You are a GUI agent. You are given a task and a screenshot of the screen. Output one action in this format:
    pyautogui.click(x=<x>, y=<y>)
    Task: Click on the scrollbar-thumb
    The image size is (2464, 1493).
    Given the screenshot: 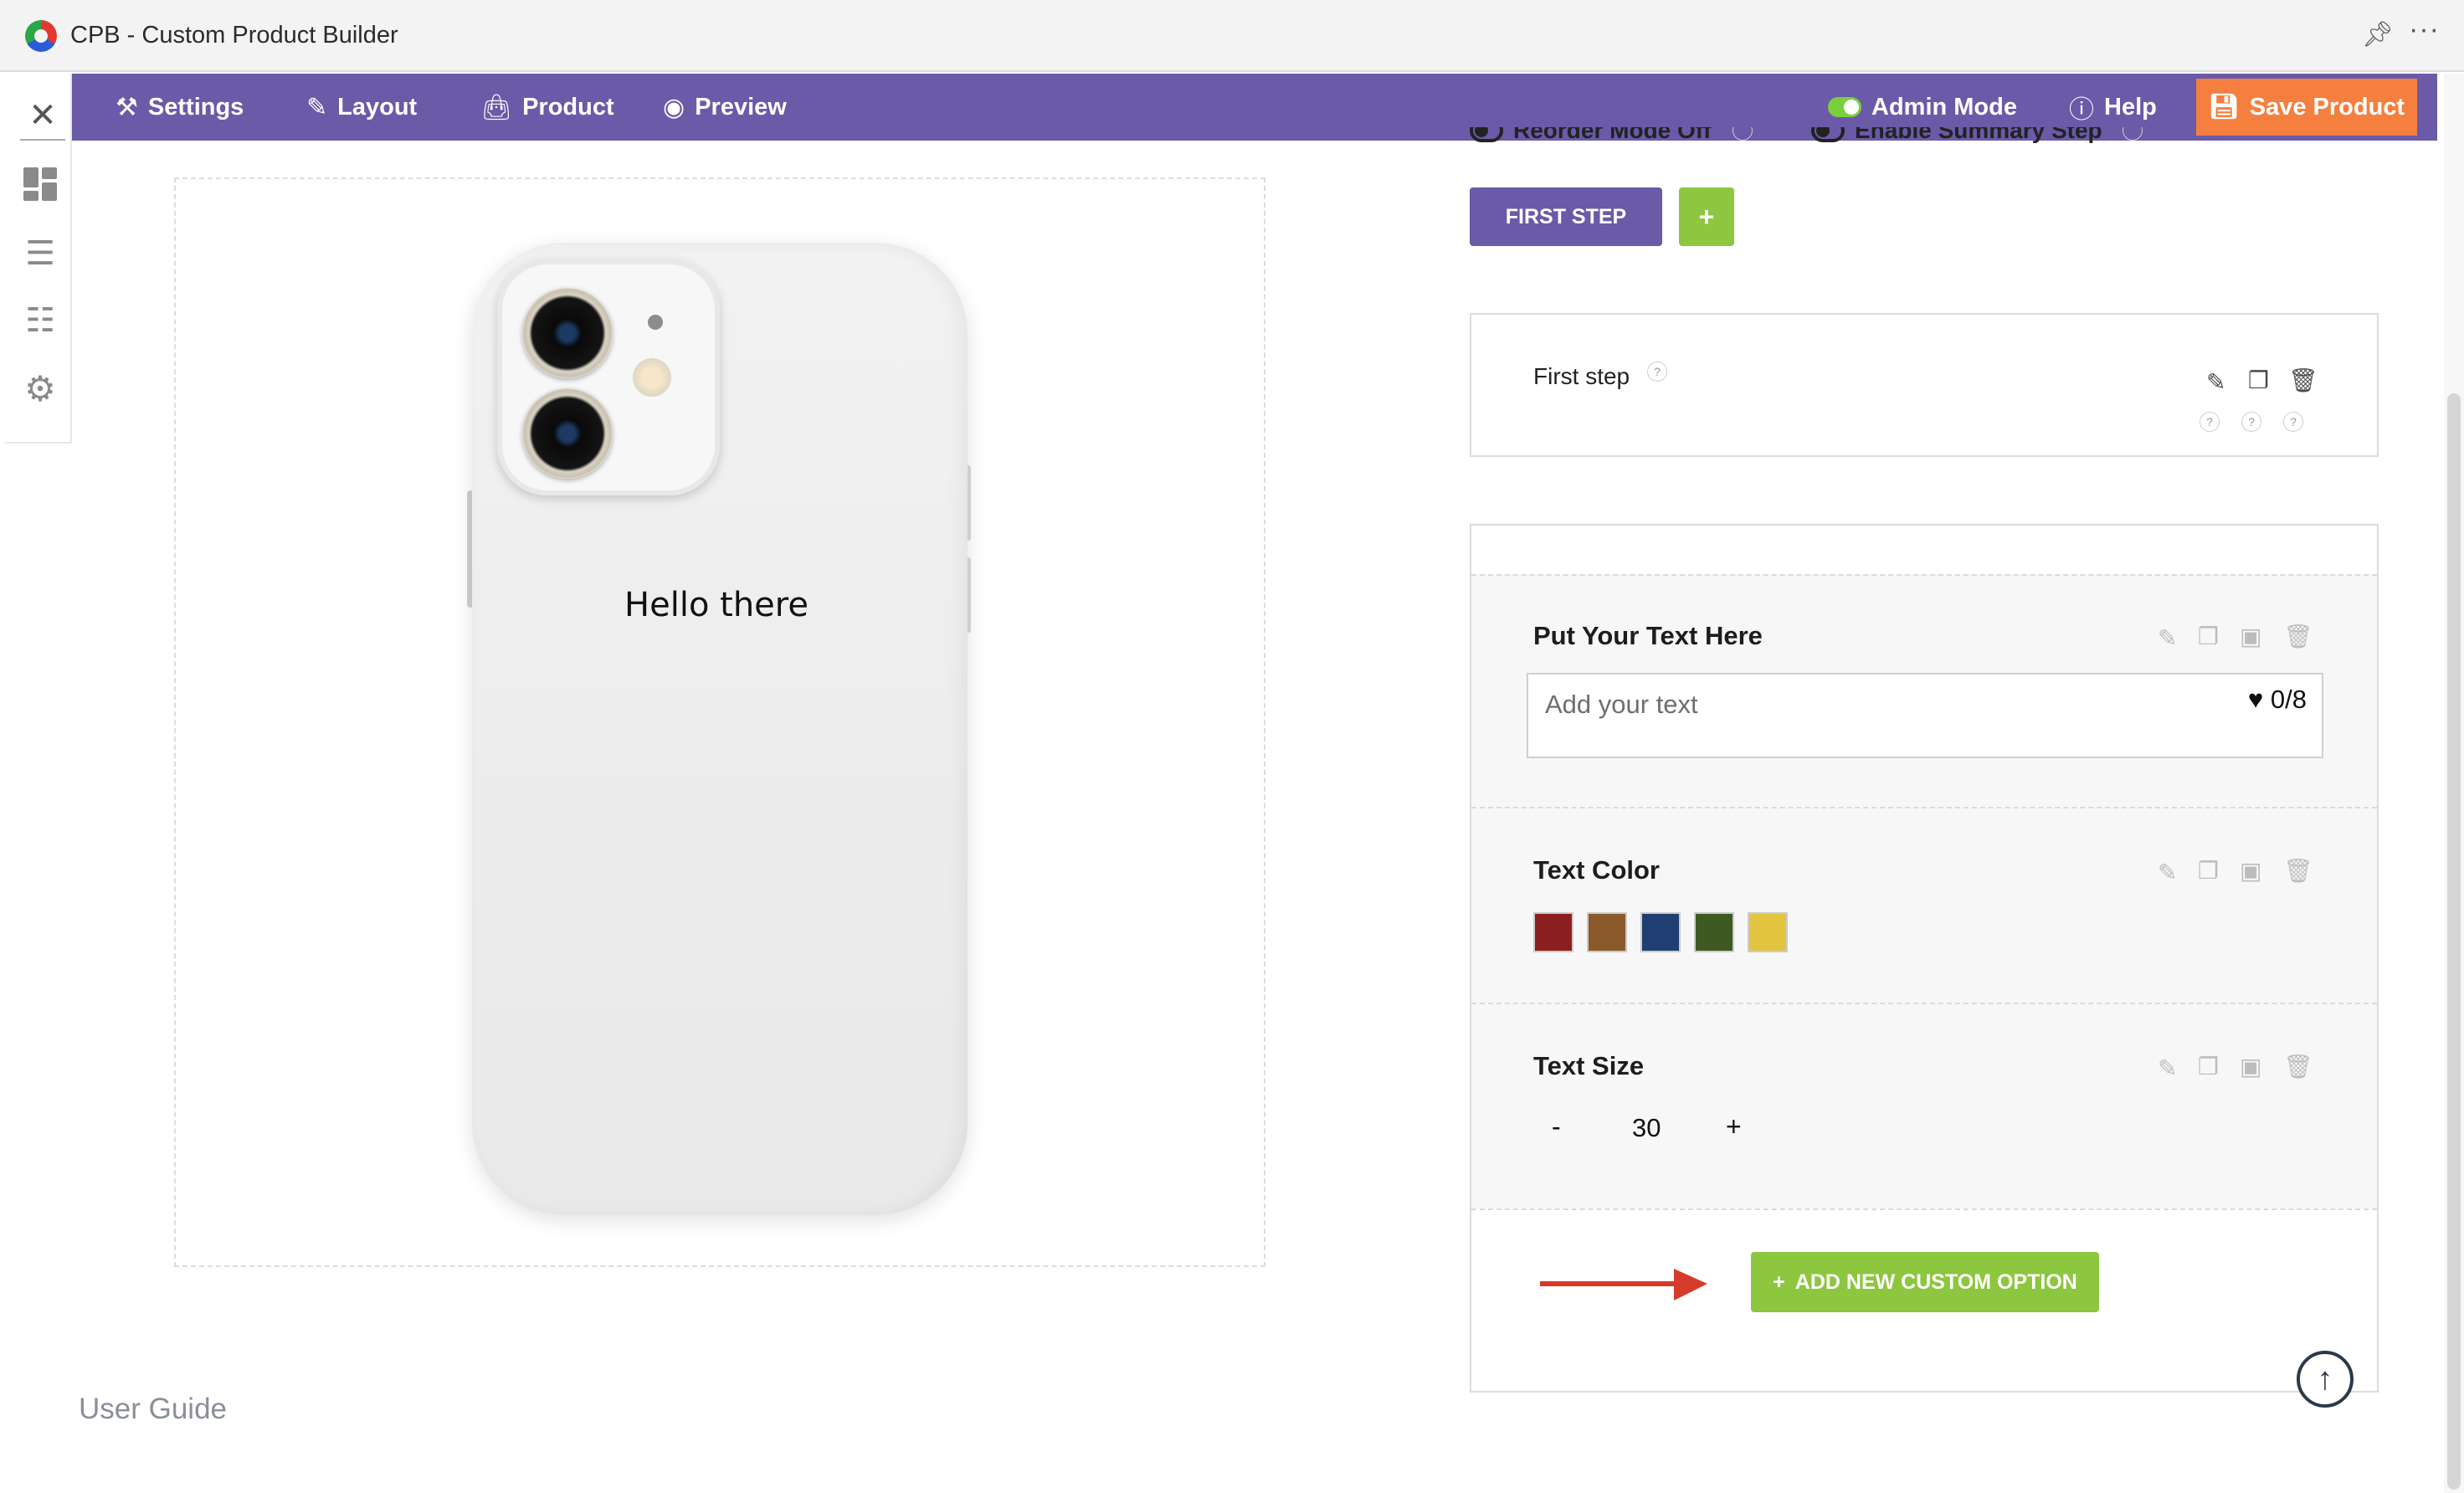 What is the action you would take?
    pyautogui.click(x=2454, y=941)
    